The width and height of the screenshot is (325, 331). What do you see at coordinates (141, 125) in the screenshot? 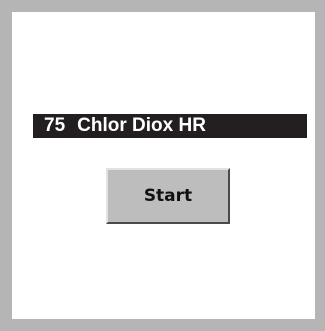
I see `program-name: Chlor Diox HR` at bounding box center [141, 125].